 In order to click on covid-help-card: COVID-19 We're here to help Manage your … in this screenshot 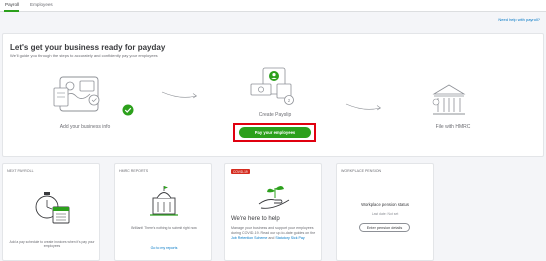, I will do `click(273, 212)`.